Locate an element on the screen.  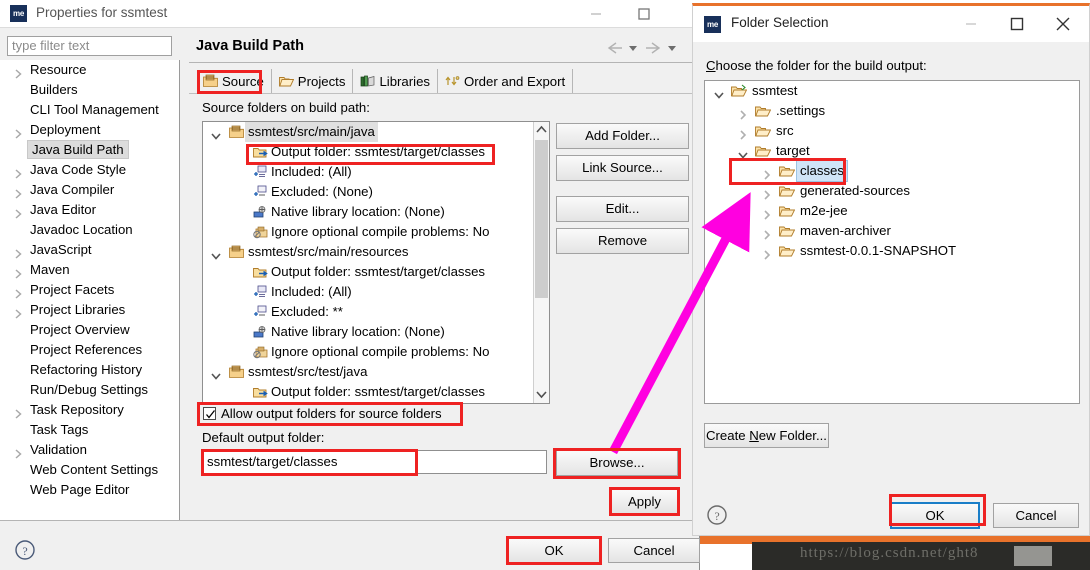
sidebar-item-refactoring-history: Refactoring History is located at coordinates (89, 370).